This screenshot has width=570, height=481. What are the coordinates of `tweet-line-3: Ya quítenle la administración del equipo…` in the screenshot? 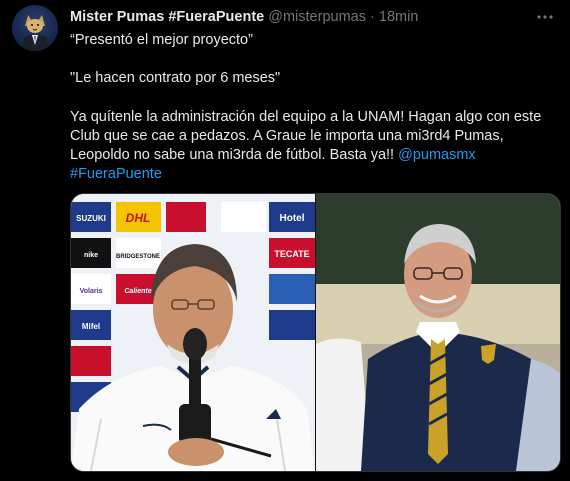 It's located at (306, 116).